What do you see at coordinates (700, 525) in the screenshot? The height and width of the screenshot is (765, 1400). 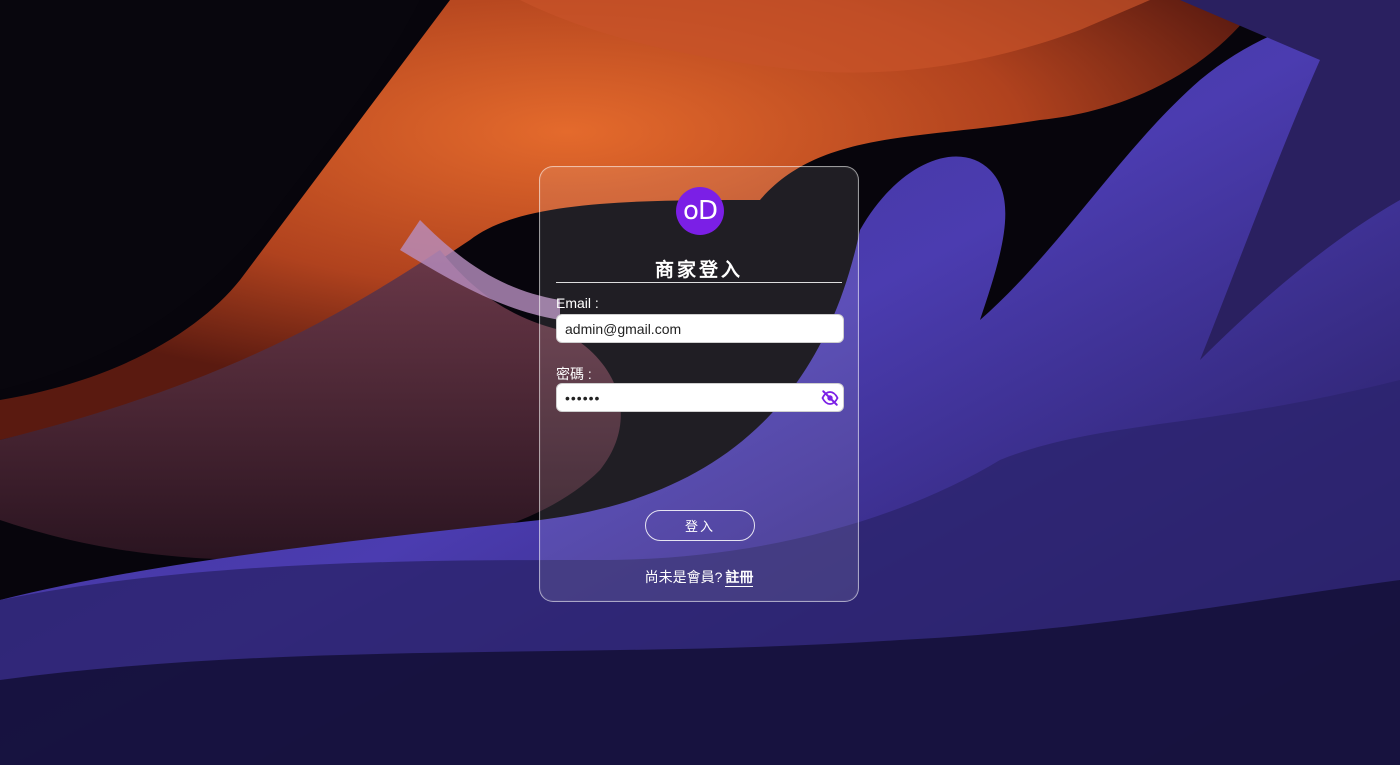 I see `login-button: 登入` at bounding box center [700, 525].